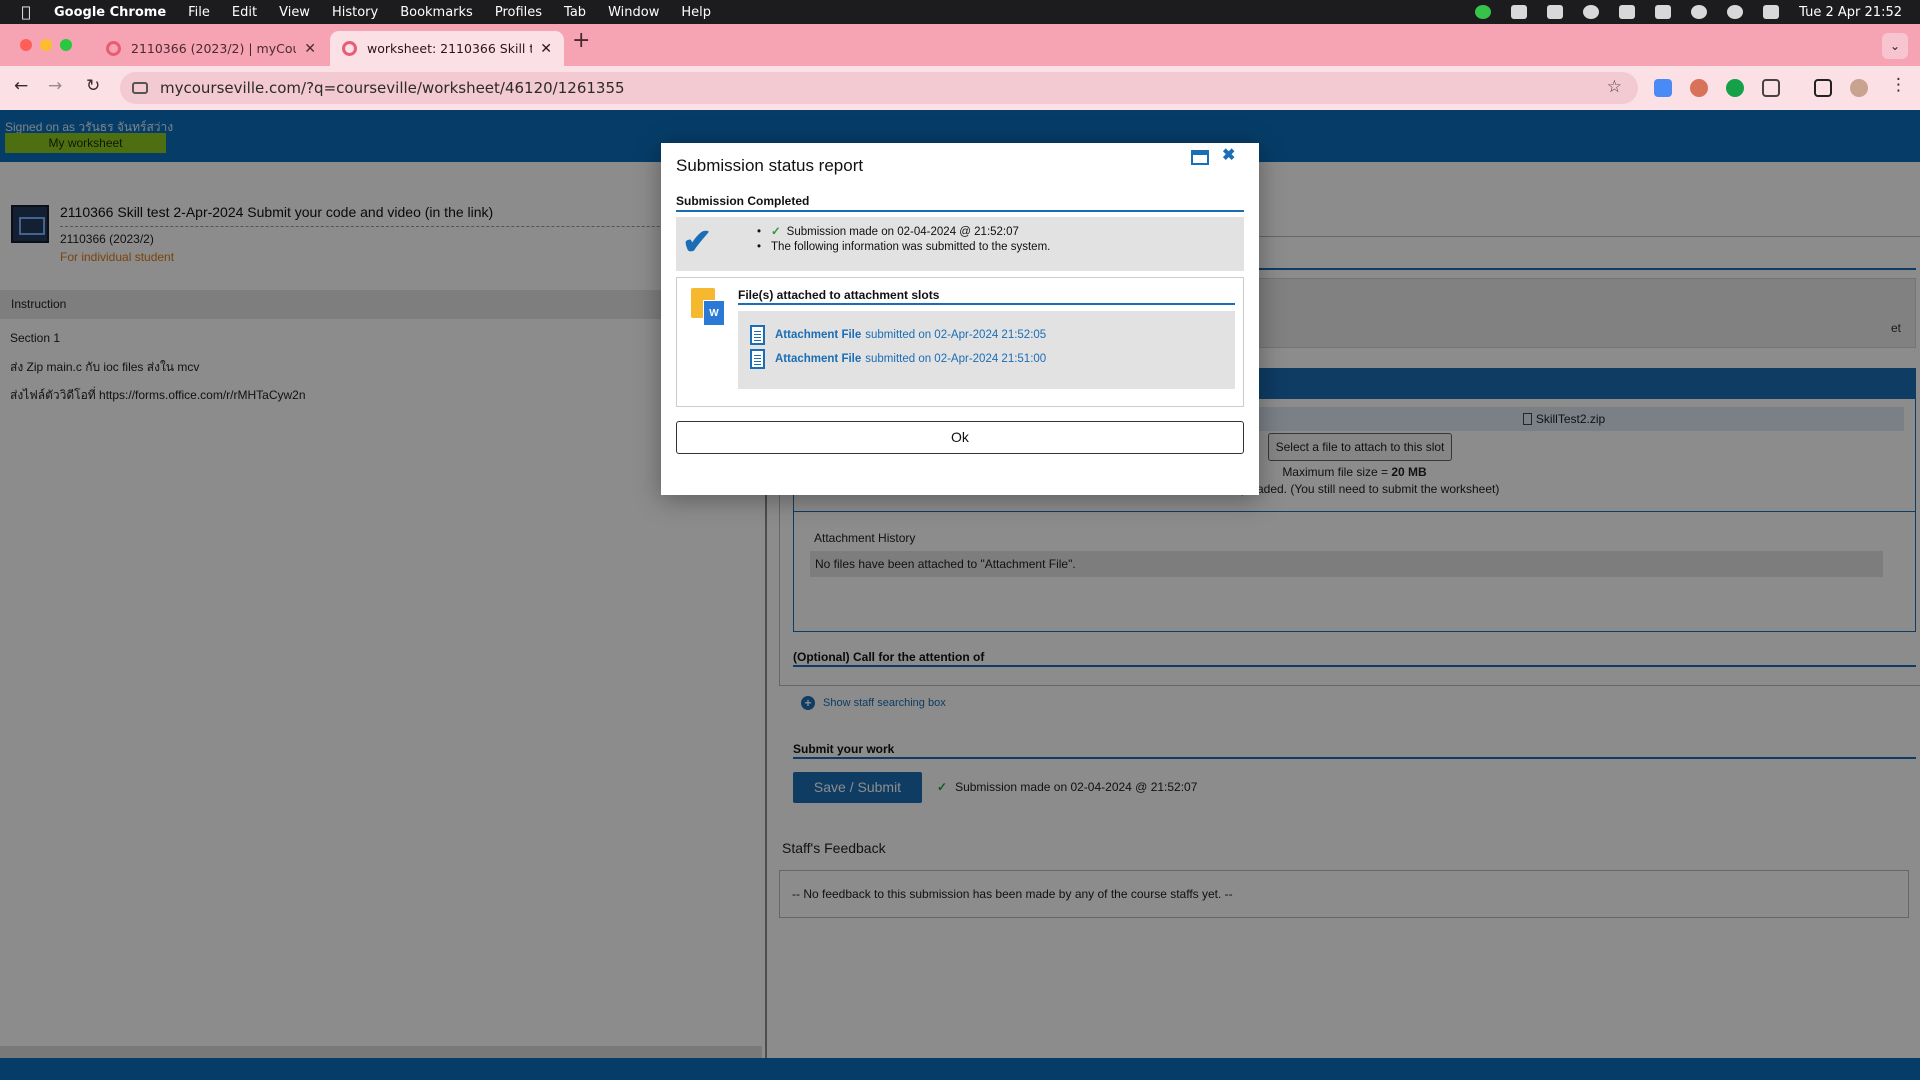  Describe the element at coordinates (21, 86) in the screenshot. I see `back-icon: ←` at that location.